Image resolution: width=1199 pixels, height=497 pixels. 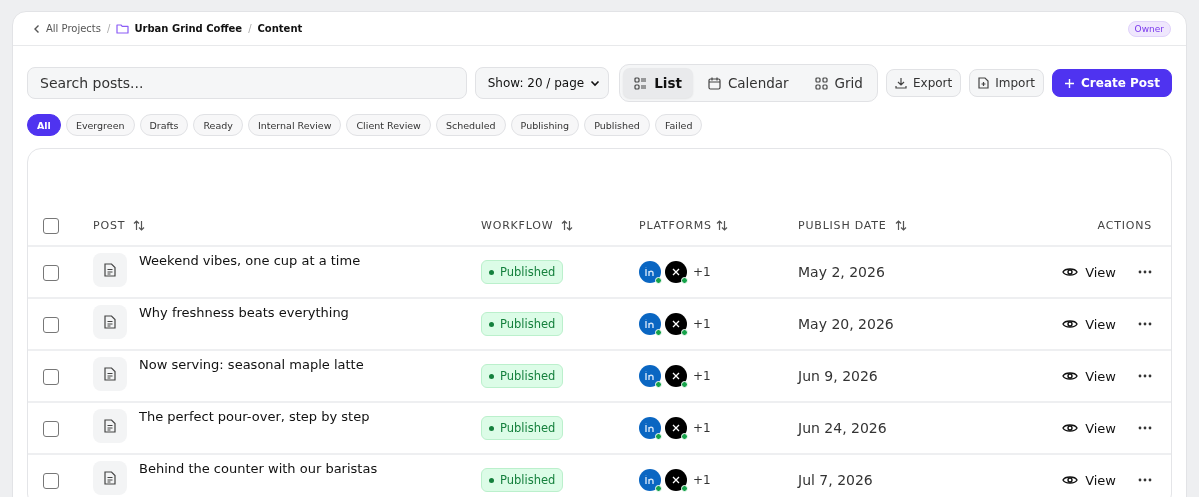 I want to click on column-header: ACTIONS, so click(x=1124, y=225).